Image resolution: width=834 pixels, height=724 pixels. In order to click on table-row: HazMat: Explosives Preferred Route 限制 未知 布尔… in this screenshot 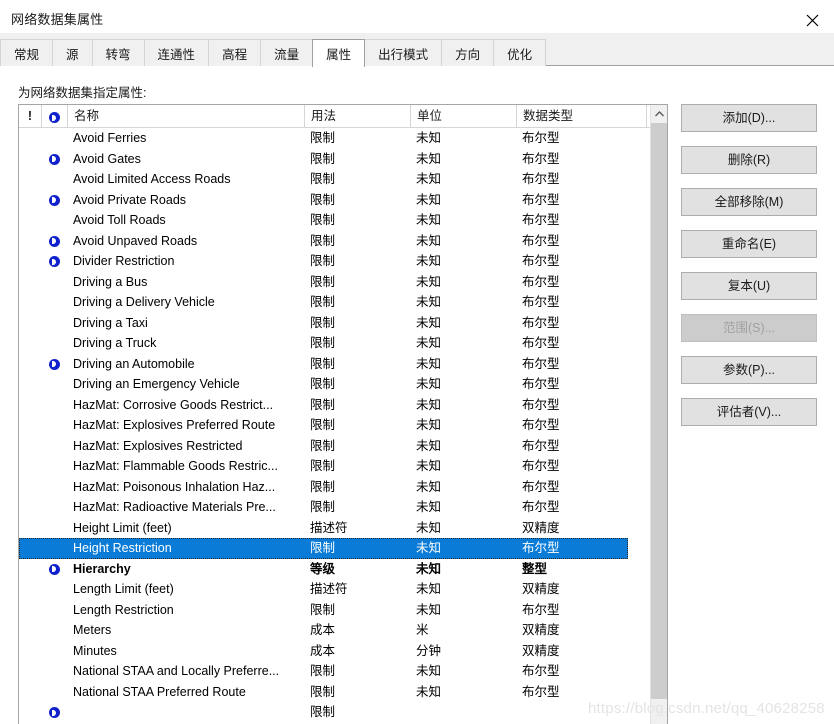, I will do `click(343, 425)`.